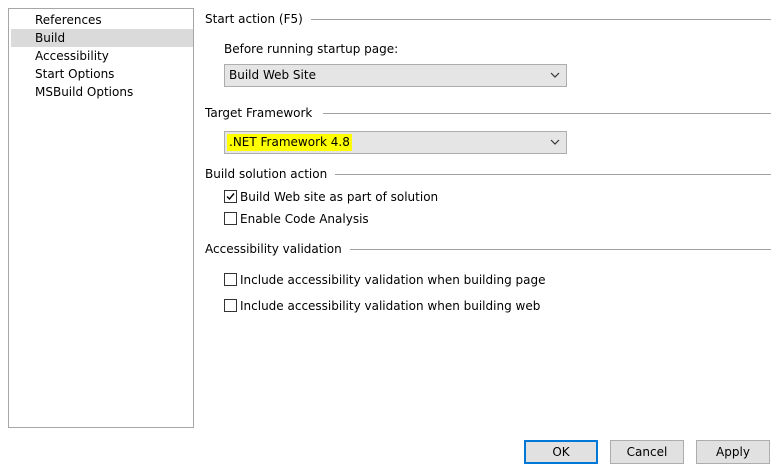  What do you see at coordinates (270, 174) in the screenshot?
I see `build-solution-header: Build solution action` at bounding box center [270, 174].